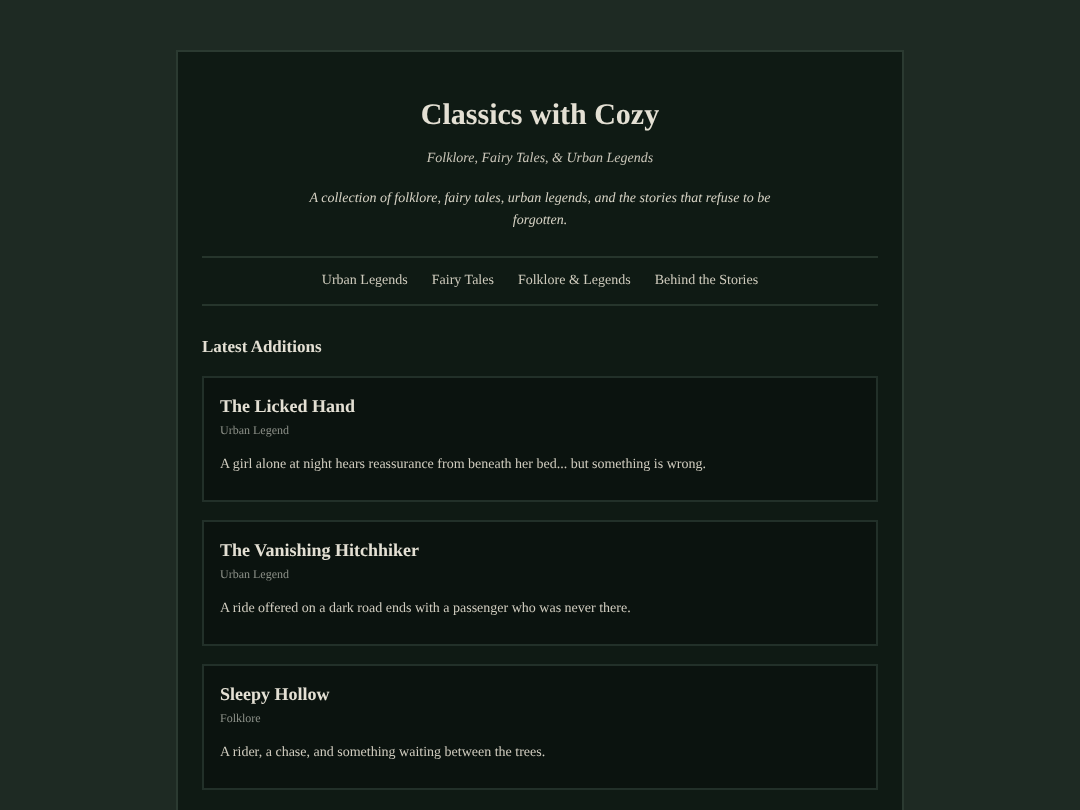  I want to click on story-title: Sleepy Hollow, so click(276, 694).